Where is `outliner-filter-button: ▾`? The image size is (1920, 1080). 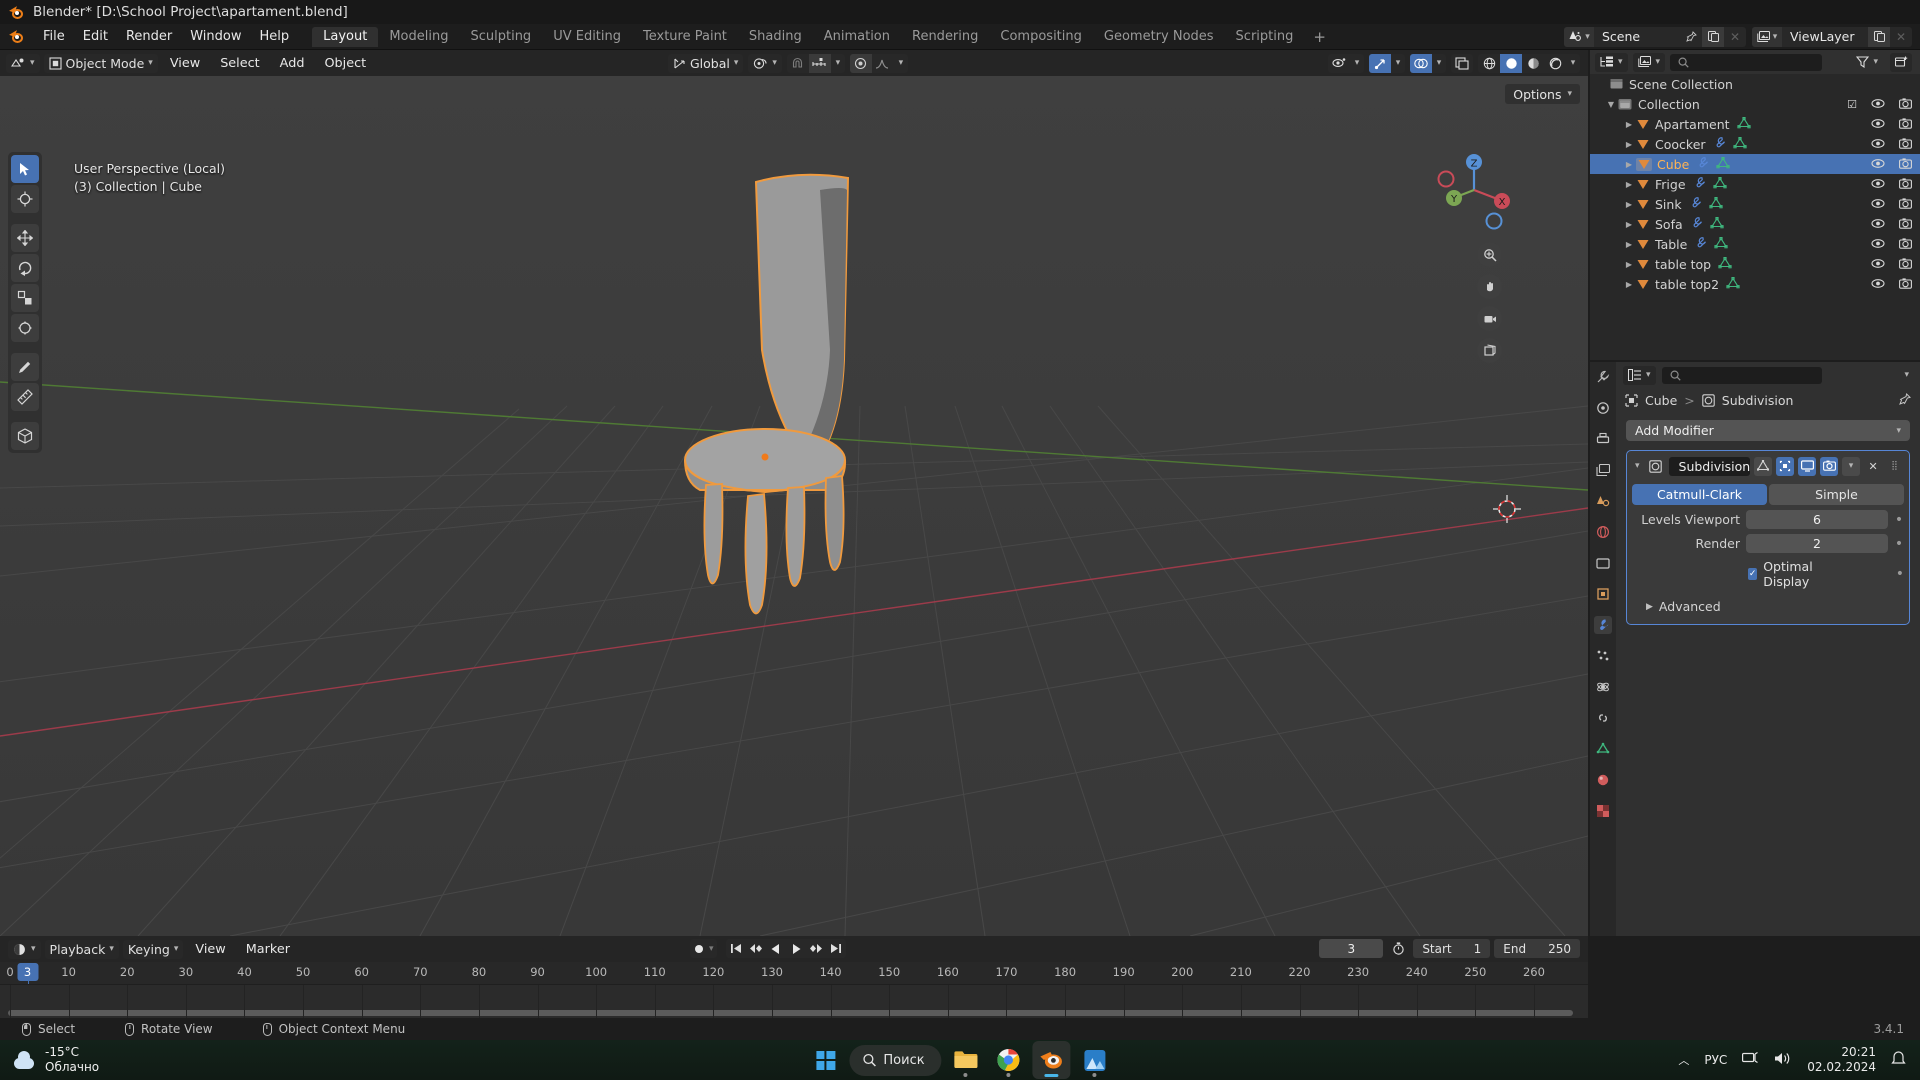 outliner-filter-button: ▾ is located at coordinates (1867, 62).